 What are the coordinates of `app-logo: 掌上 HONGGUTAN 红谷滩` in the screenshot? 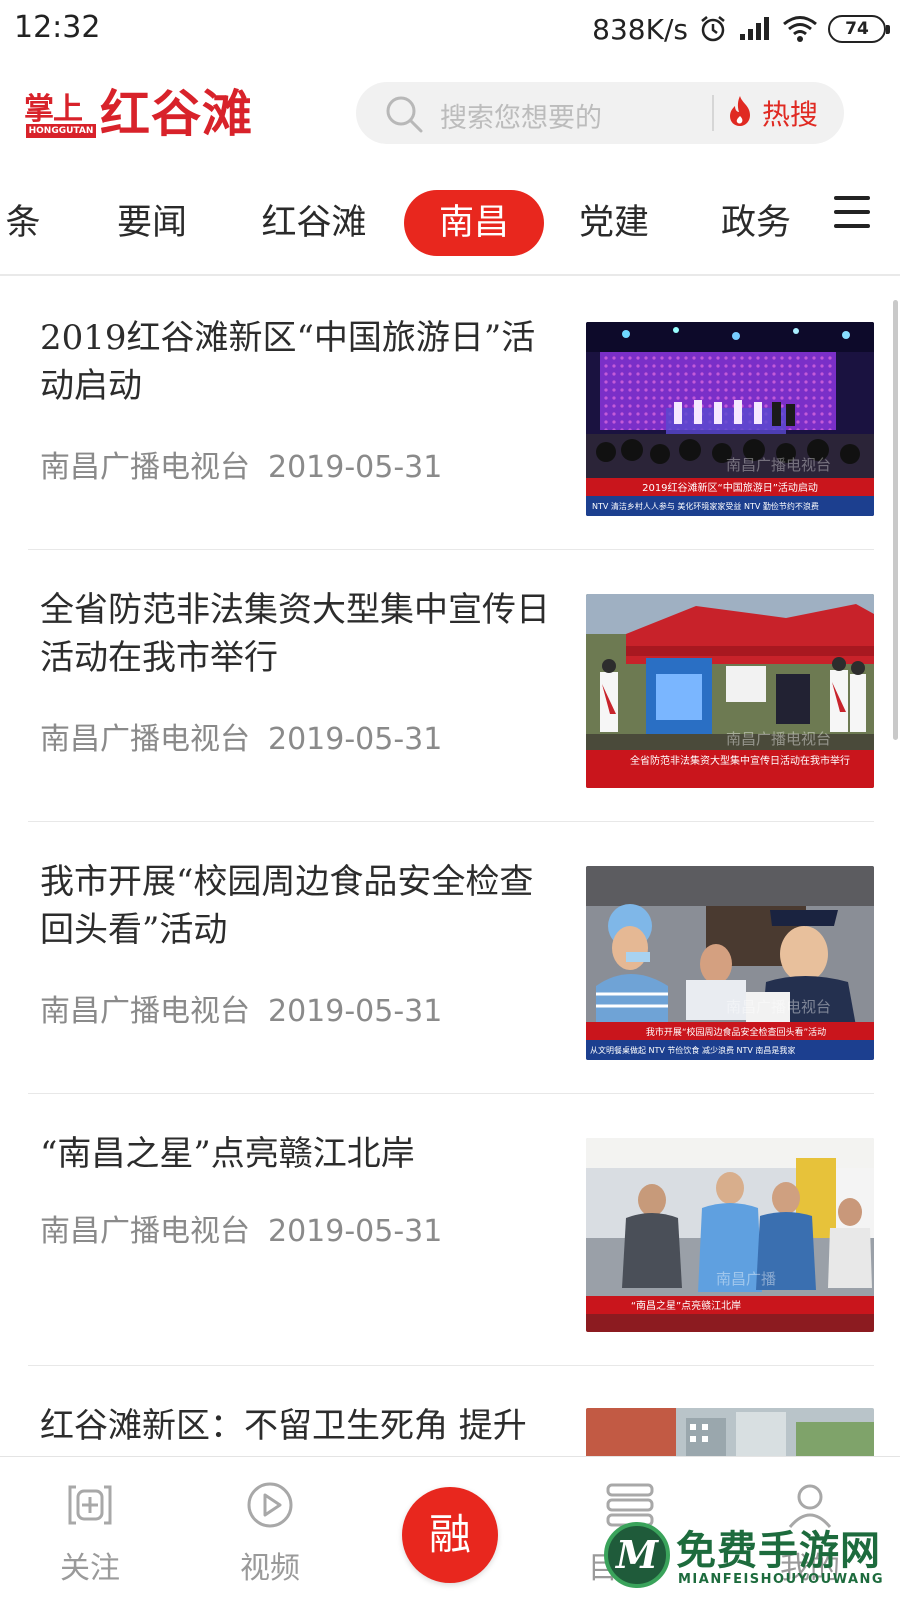 It's located at (154, 114).